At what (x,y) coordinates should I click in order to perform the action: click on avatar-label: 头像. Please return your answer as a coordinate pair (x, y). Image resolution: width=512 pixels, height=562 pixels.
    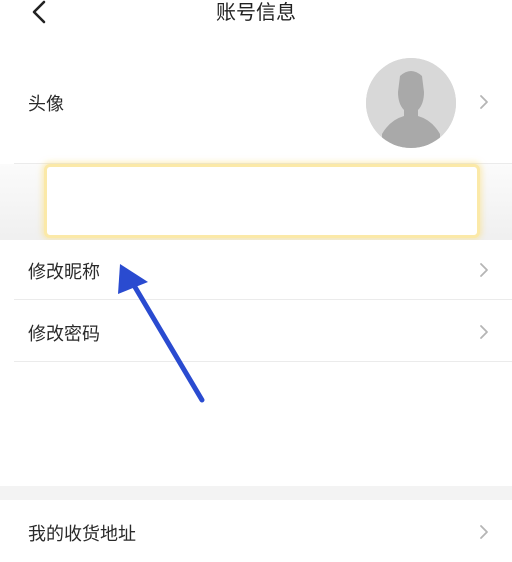
    Looking at the image, I should click on (46, 104).